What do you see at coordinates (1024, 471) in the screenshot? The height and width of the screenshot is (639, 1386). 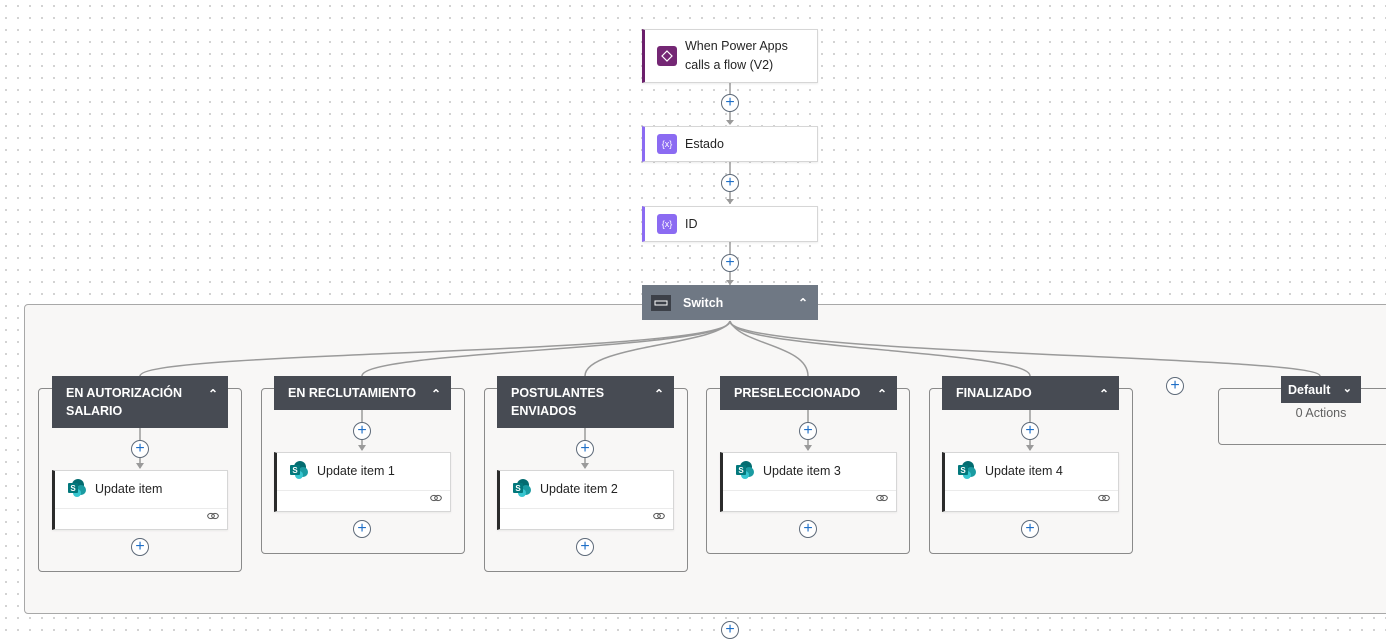 I see `action-label: Update item 4` at bounding box center [1024, 471].